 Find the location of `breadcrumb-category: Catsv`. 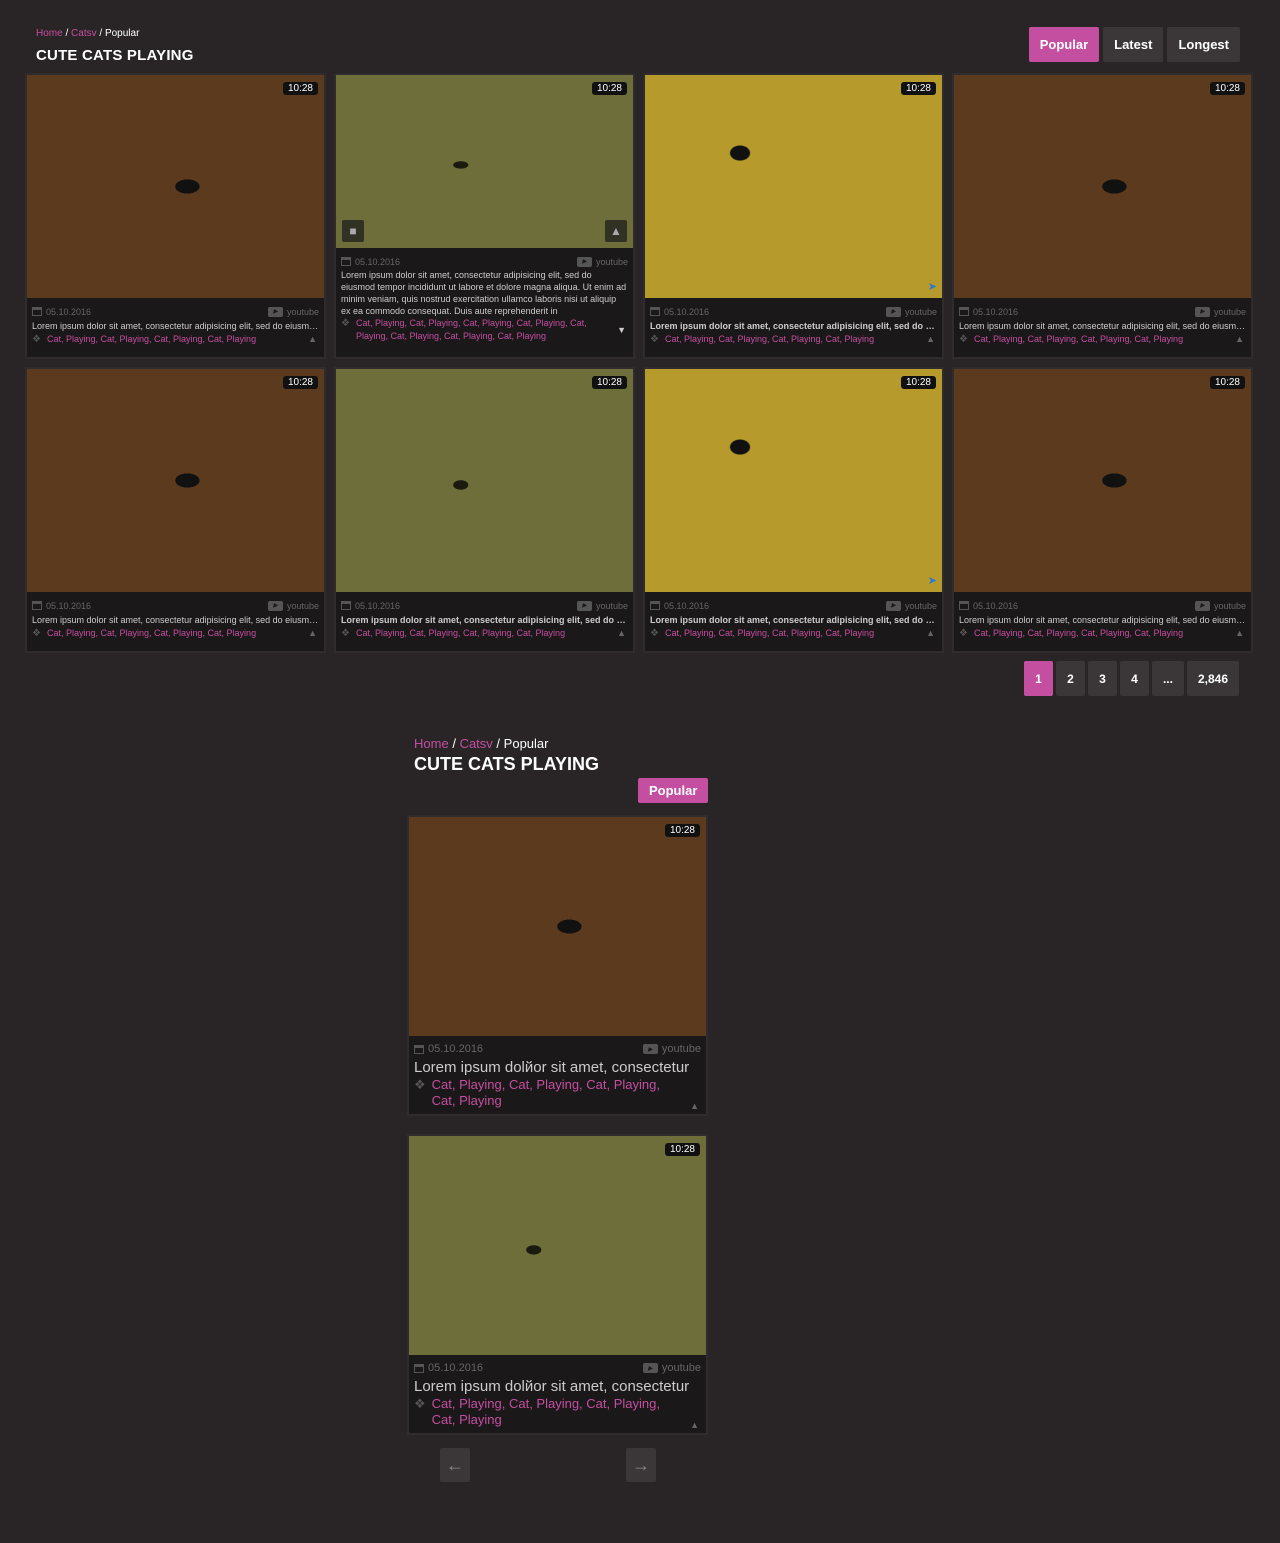

breadcrumb-category: Catsv is located at coordinates (84, 33).